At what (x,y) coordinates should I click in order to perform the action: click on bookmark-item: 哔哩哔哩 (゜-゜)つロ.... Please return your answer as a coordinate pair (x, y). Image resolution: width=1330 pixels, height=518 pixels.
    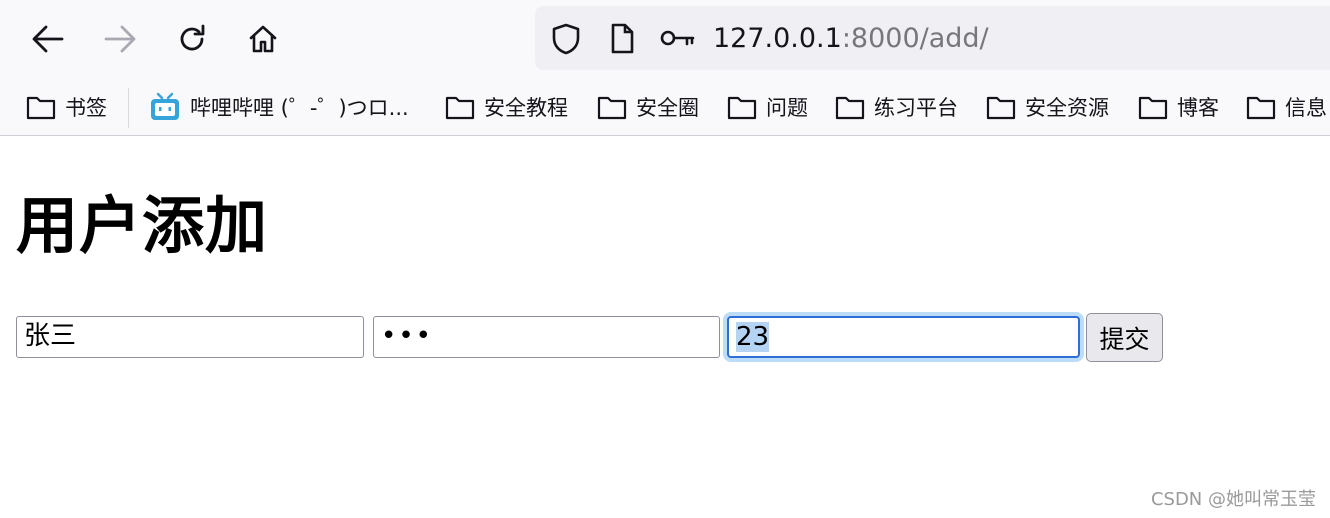
    Looking at the image, I should click on (279, 107).